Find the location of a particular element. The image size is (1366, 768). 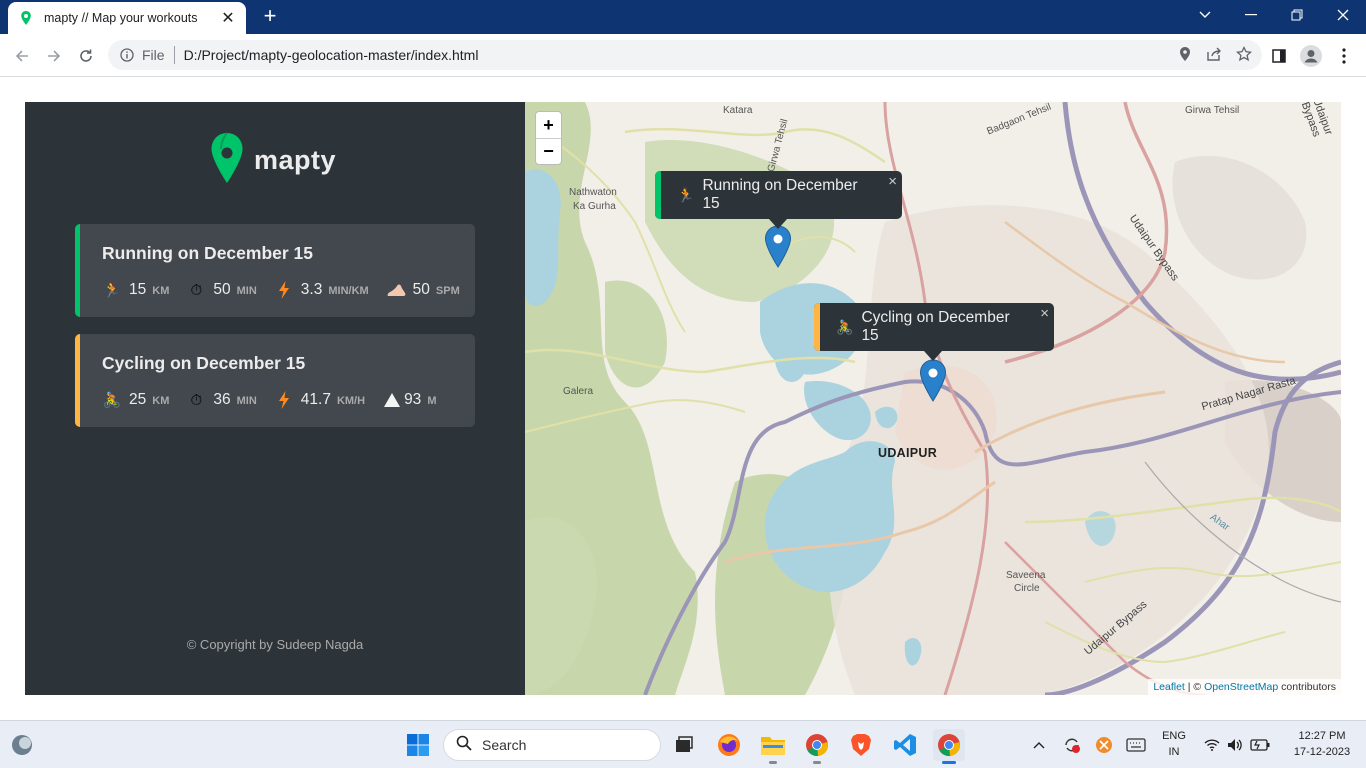

lightning-icon is located at coordinates (284, 290).